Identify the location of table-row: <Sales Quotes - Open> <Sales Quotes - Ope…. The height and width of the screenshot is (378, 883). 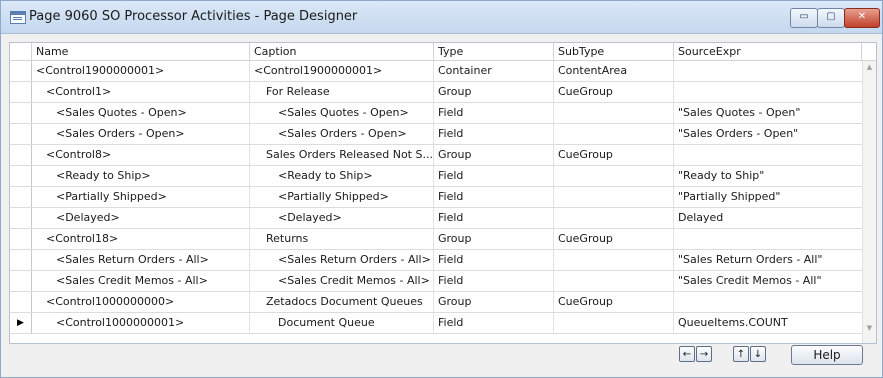
(436, 113).